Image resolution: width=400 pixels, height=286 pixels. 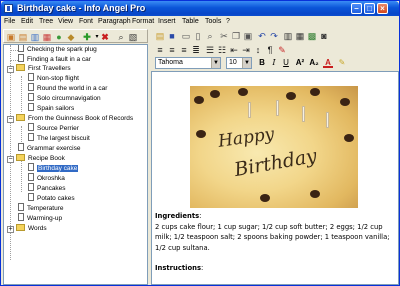 I want to click on menu-table: Table, so click(x=190, y=21).